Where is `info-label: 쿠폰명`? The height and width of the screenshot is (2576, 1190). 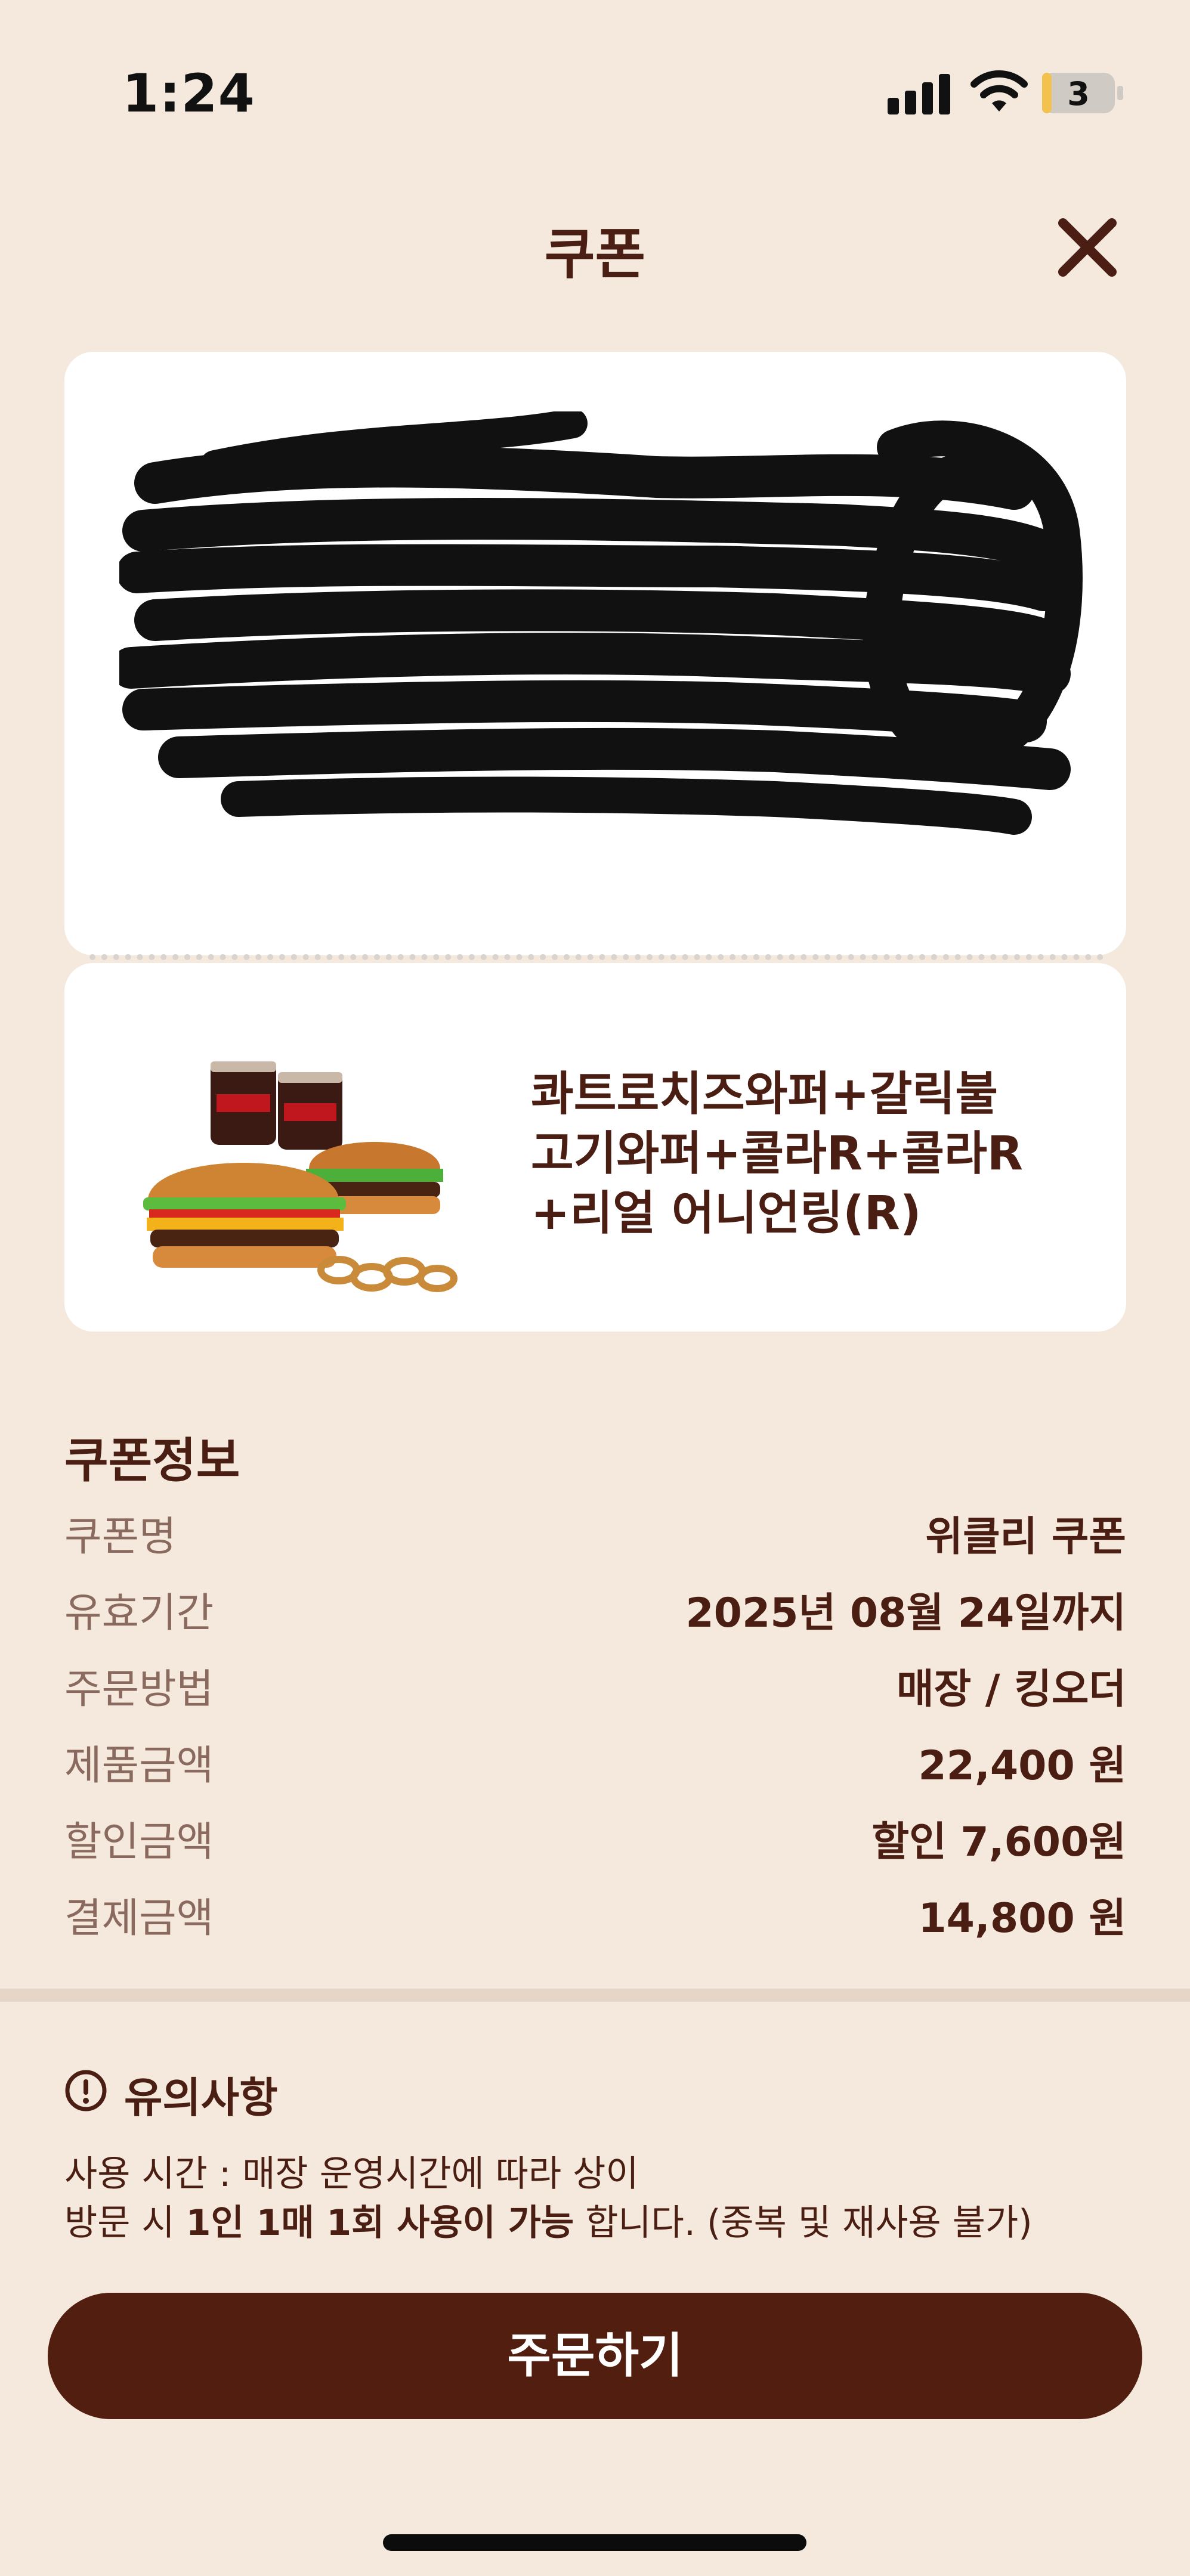 info-label: 쿠폰명 is located at coordinates (120, 1537).